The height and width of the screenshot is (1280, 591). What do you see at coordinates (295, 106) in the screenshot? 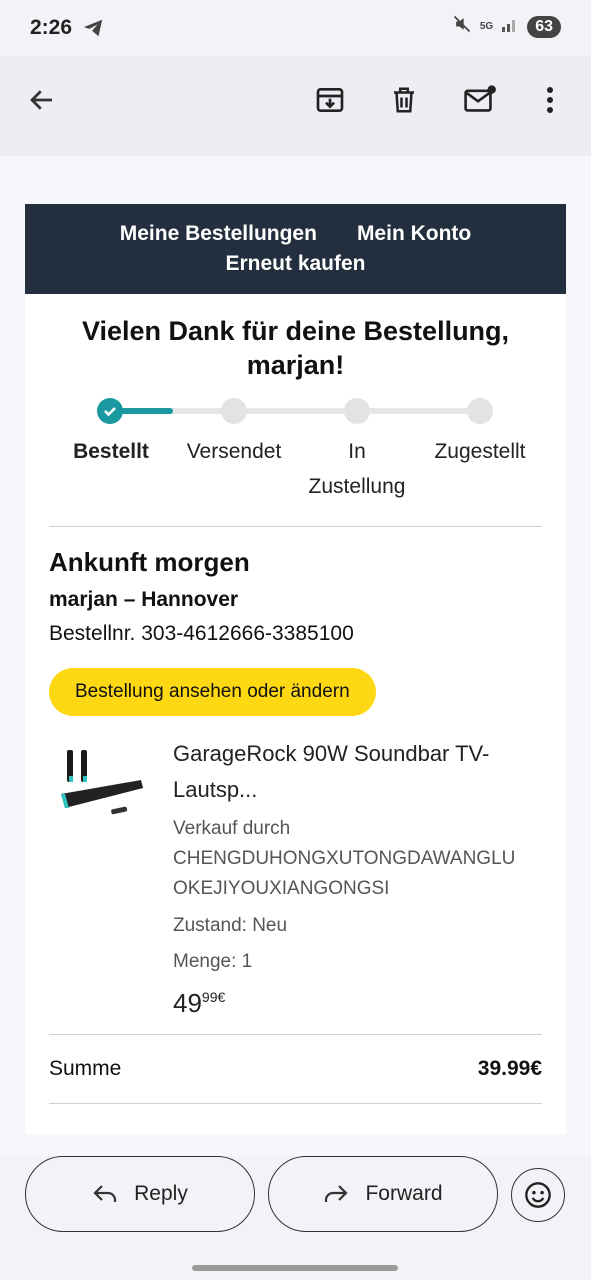
I see `email-toolbar` at bounding box center [295, 106].